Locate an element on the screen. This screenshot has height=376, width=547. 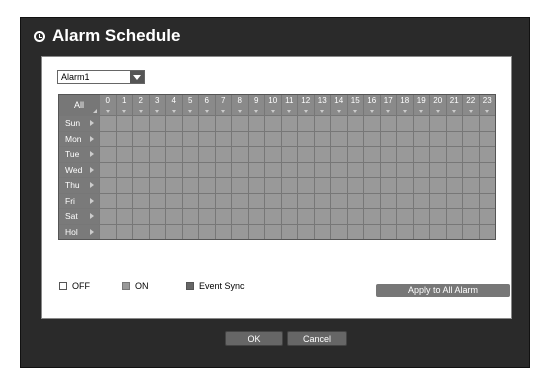
hour-header-14: 14 is located at coordinates (339, 105).